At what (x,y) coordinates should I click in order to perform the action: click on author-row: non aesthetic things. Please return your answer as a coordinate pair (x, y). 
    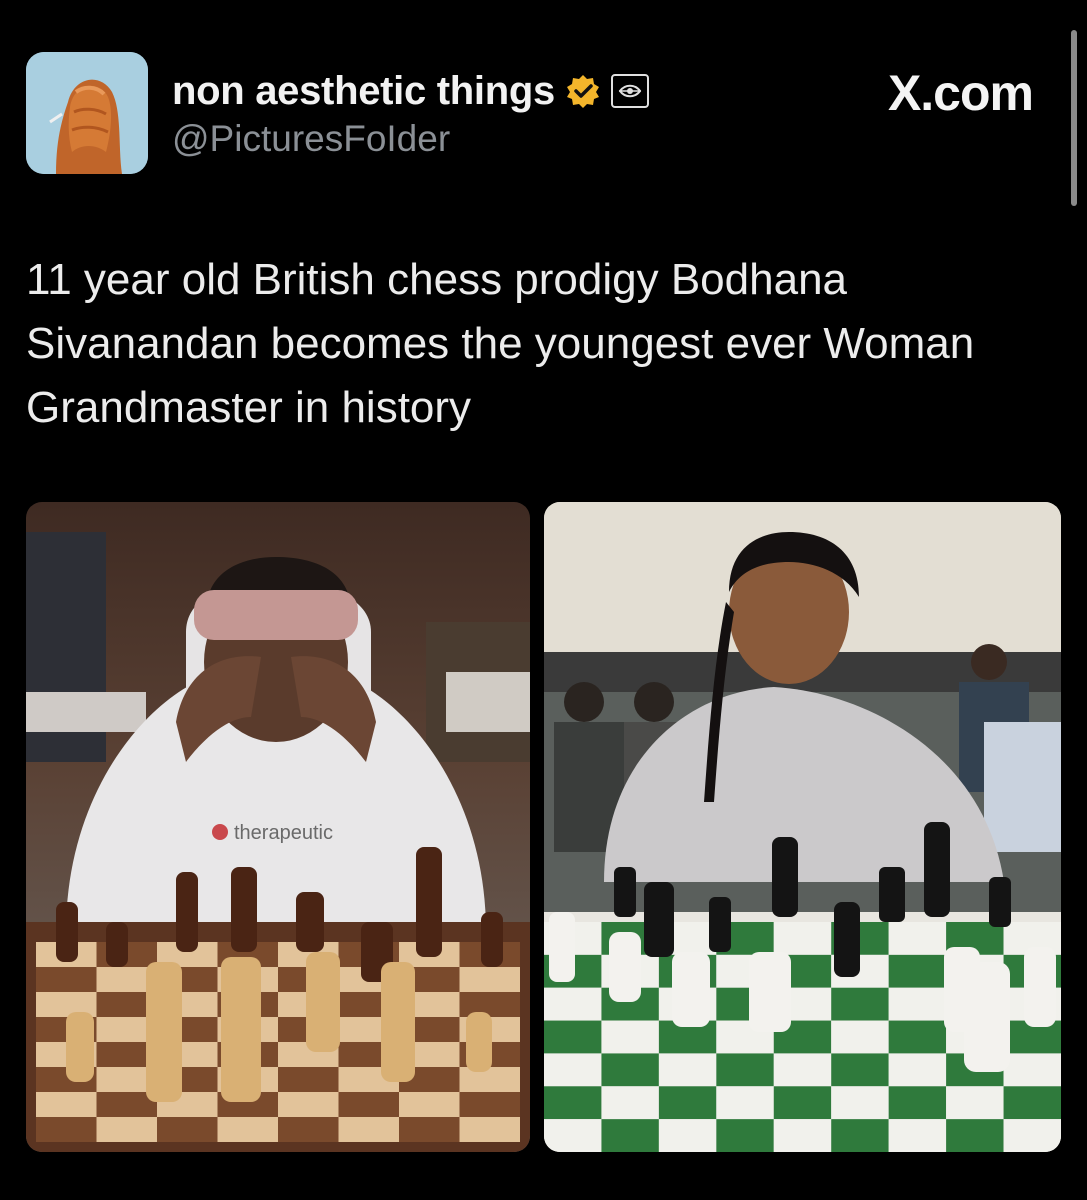
    Looking at the image, I should click on (410, 91).